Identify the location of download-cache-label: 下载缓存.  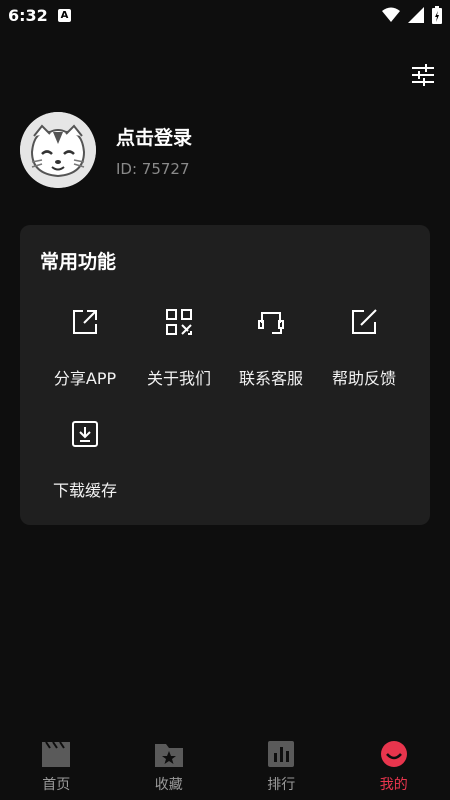
(84, 490).